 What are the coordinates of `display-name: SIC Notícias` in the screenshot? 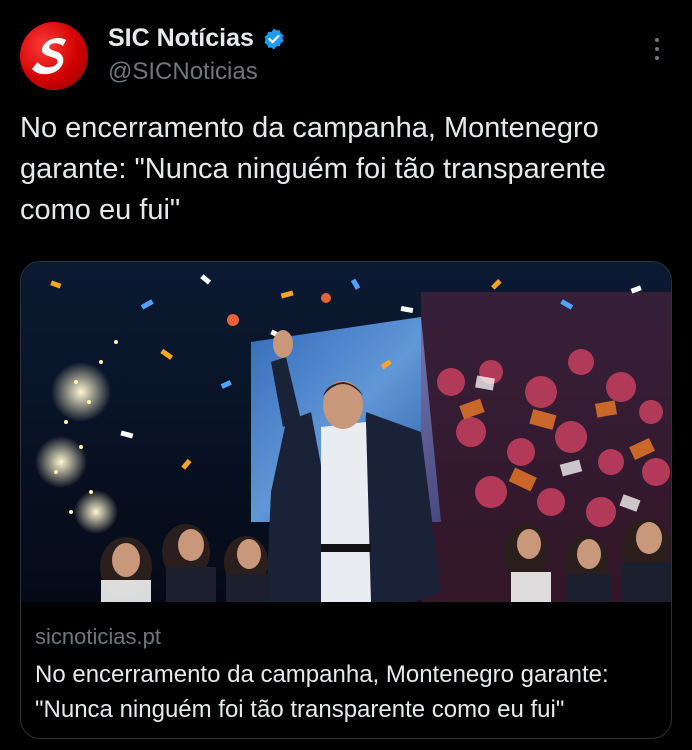 It's located at (181, 38).